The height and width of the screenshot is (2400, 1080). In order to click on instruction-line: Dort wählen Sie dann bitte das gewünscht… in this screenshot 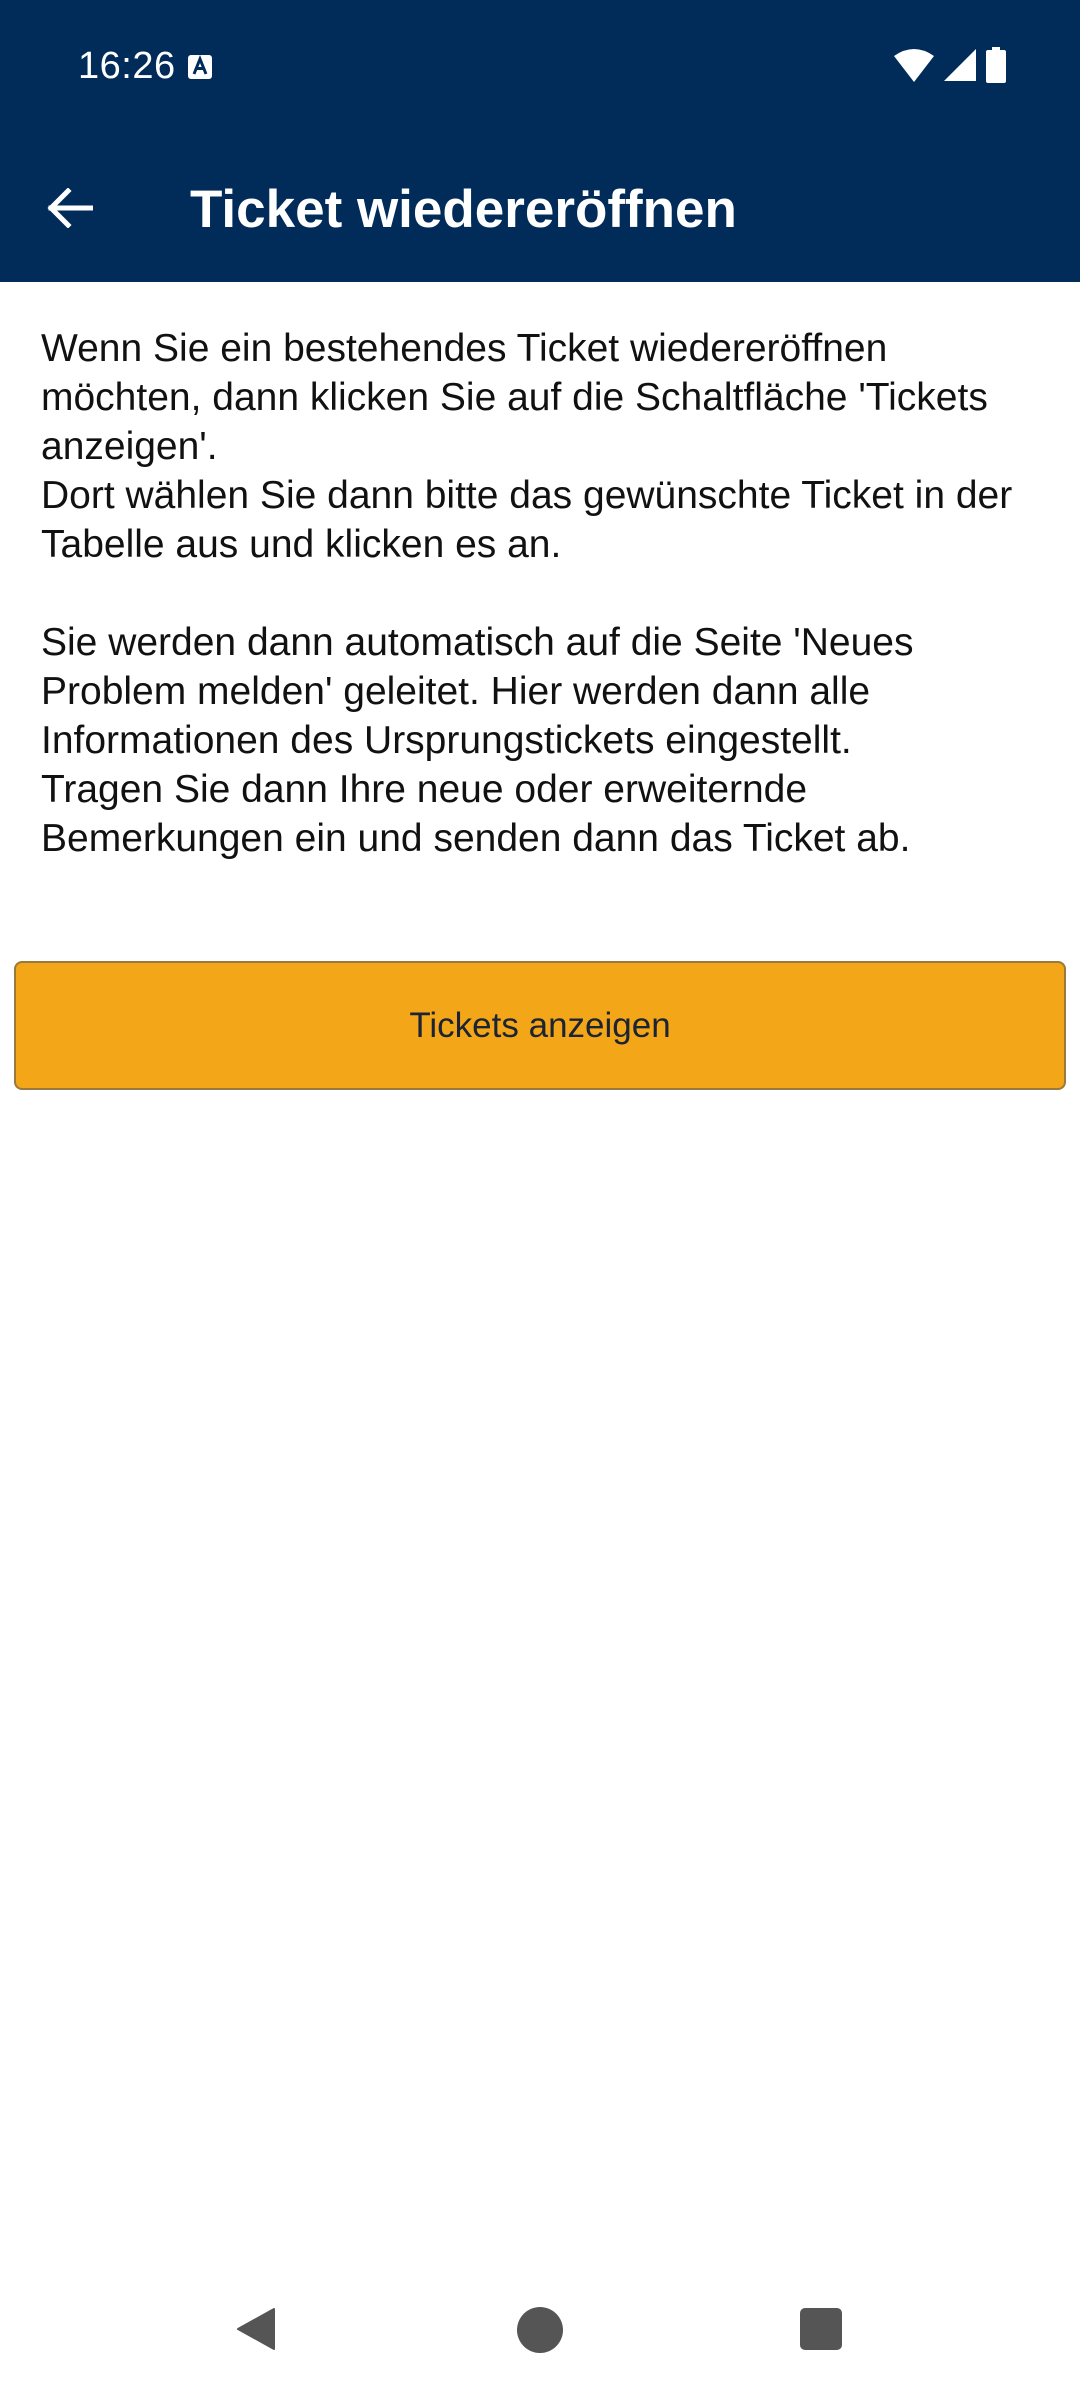, I will do `click(527, 520)`.